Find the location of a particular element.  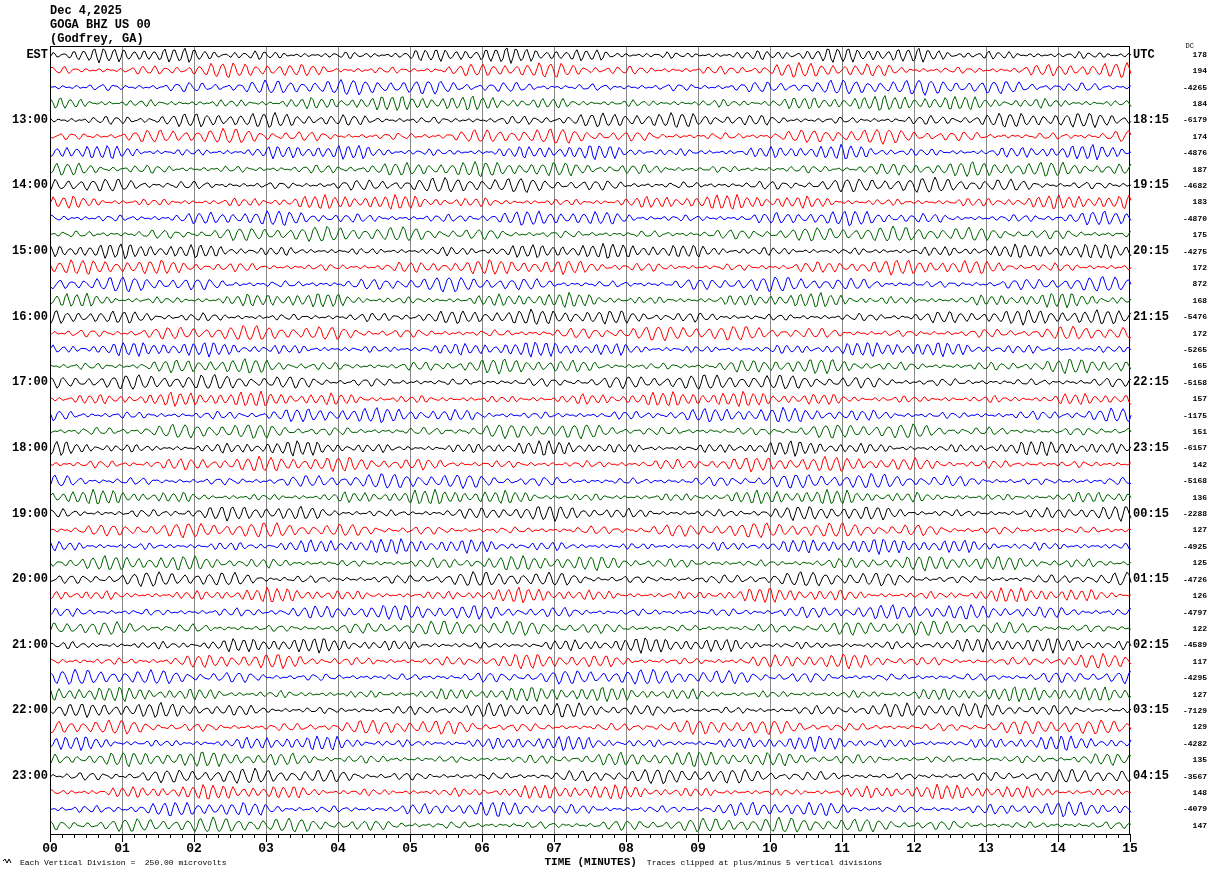

scale-wave-icon is located at coordinates (7, 860).